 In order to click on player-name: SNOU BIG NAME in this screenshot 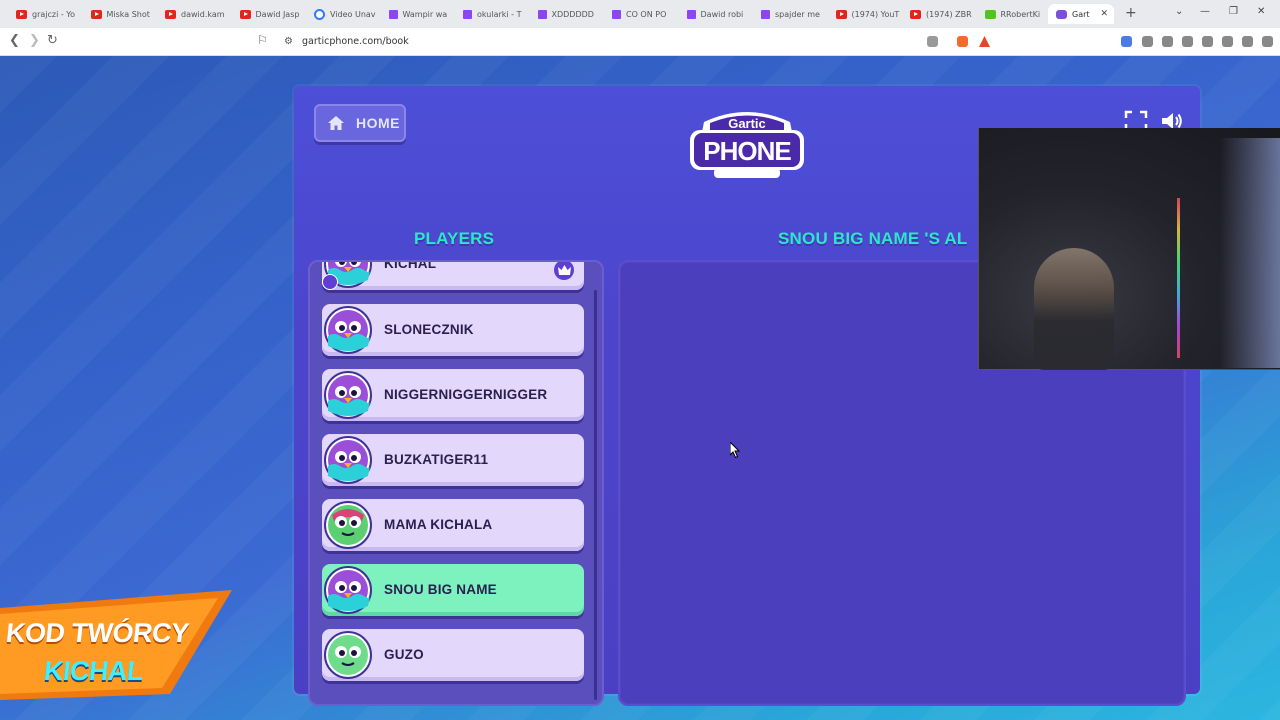, I will do `click(440, 589)`.